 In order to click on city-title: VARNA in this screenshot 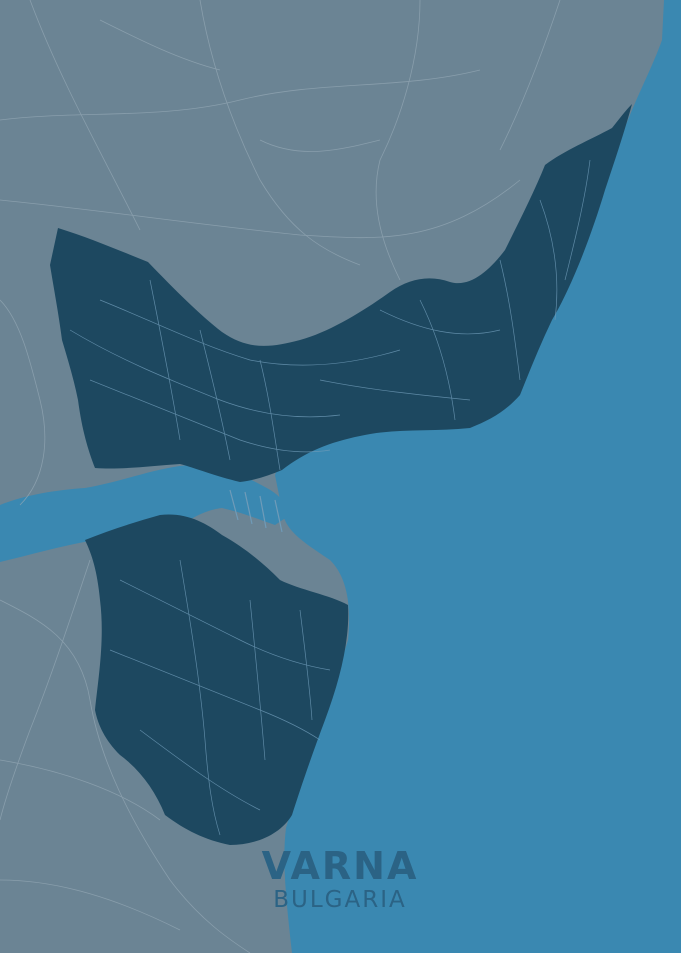, I will do `click(340, 866)`.